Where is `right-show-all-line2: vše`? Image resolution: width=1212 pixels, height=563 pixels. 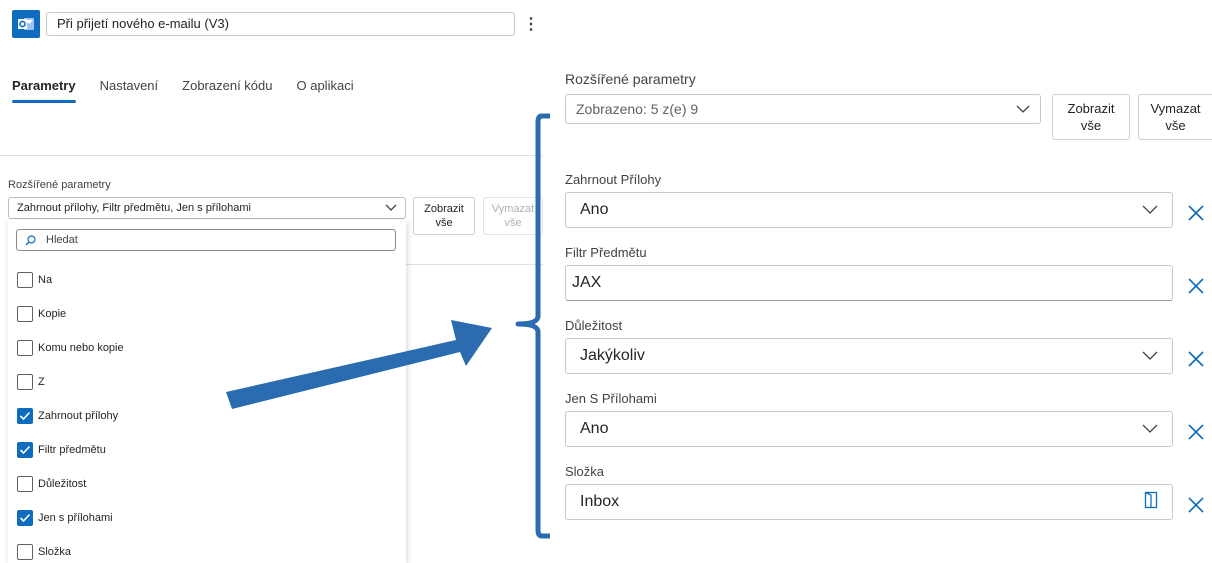
right-show-all-line2: vše is located at coordinates (1091, 125).